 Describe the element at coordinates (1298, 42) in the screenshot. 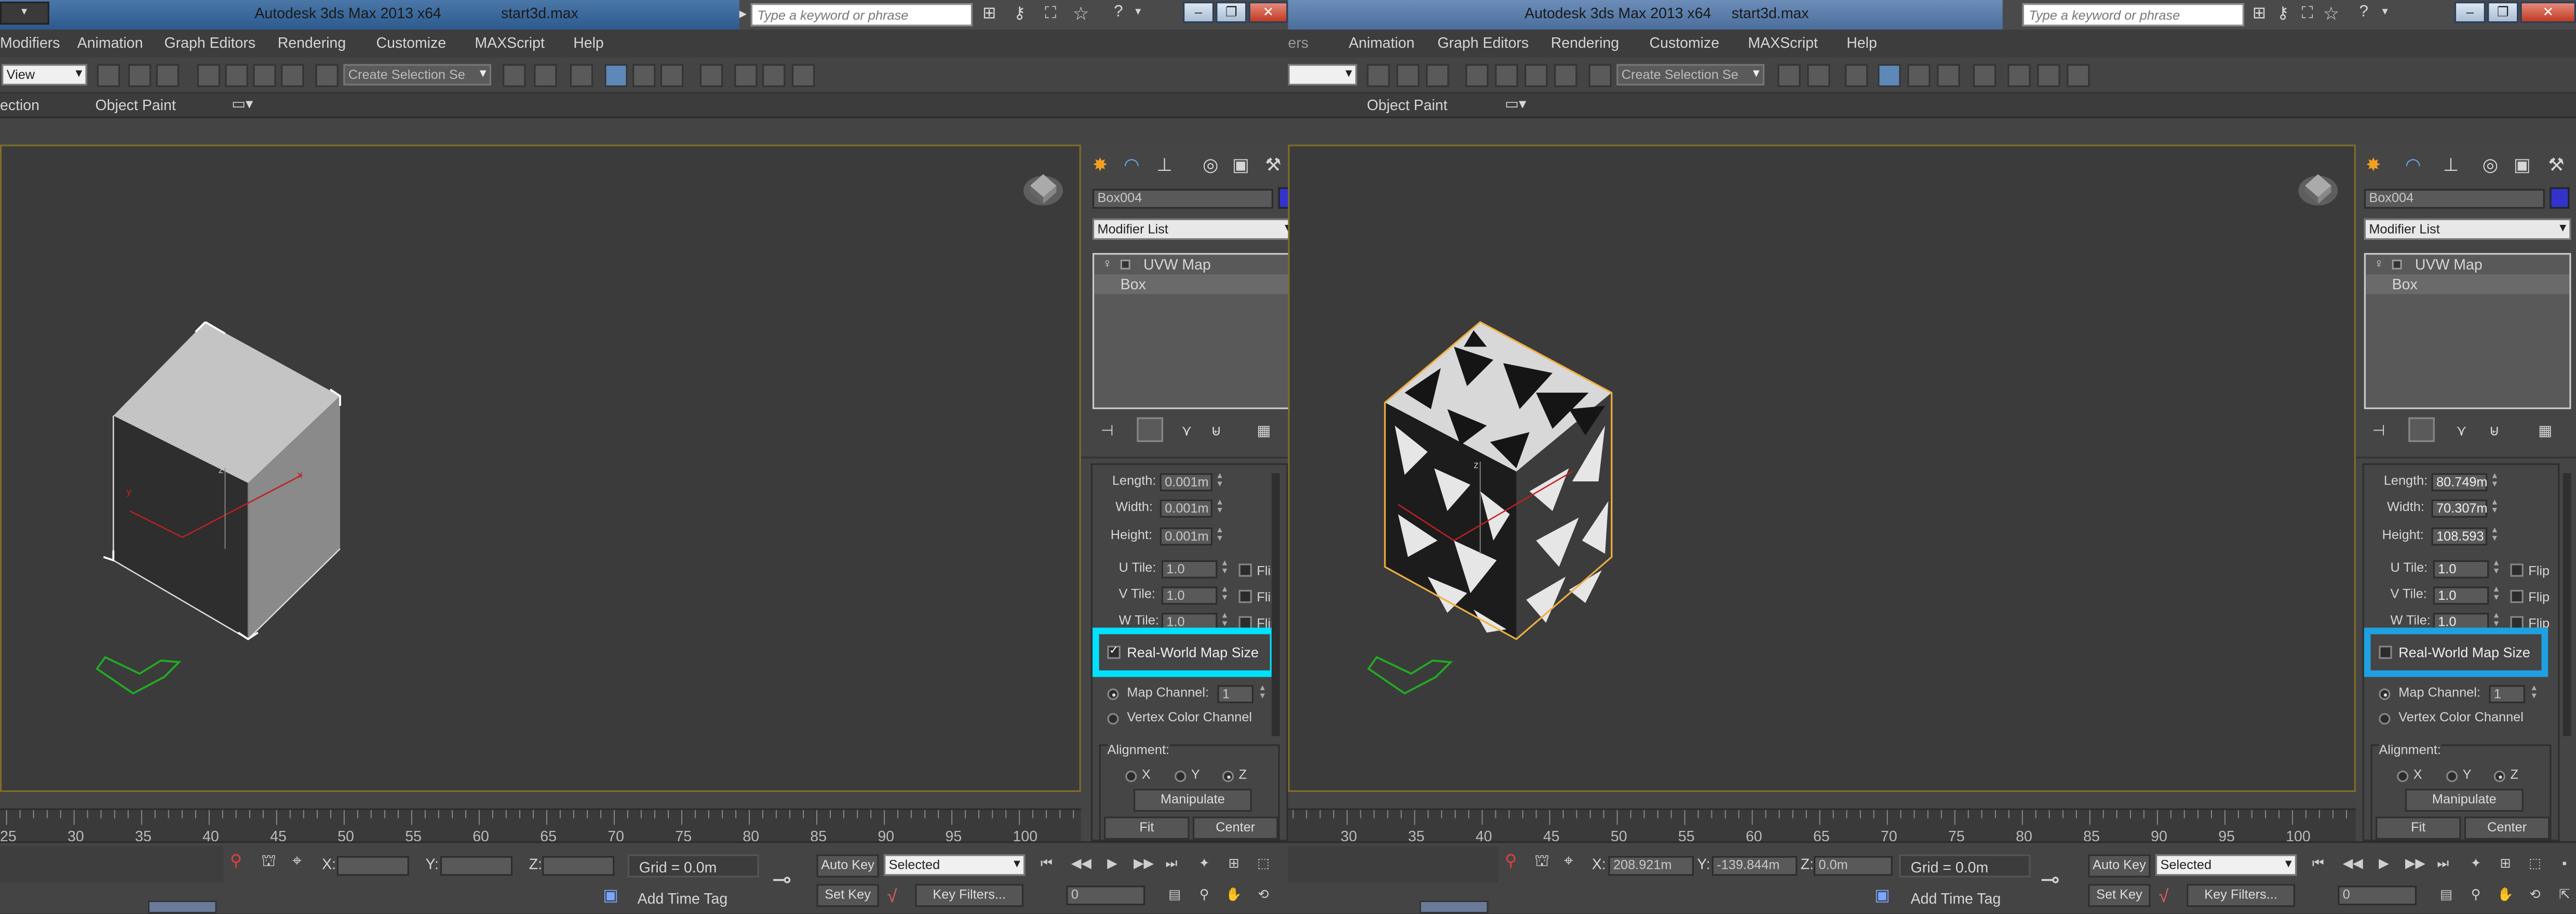

I see `menu-modifiers: ers` at that location.